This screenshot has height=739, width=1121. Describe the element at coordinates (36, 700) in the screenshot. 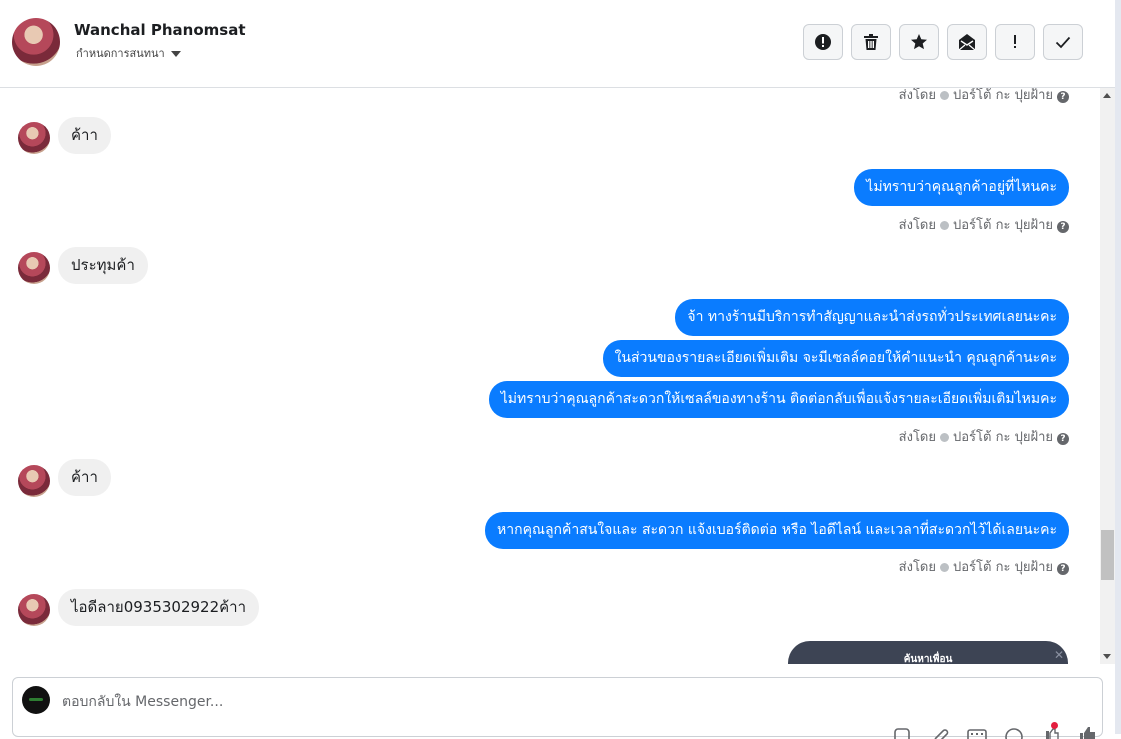

I see `page-avatar` at that location.